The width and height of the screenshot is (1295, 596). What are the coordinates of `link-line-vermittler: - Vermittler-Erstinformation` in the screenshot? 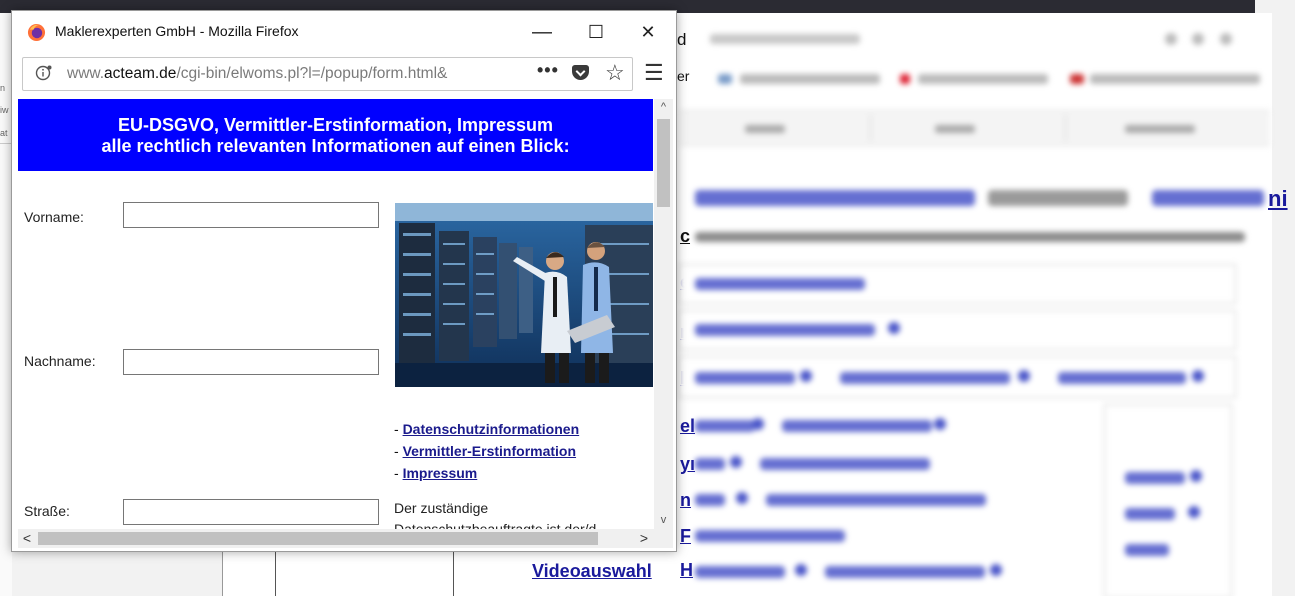 It's located at (485, 451).